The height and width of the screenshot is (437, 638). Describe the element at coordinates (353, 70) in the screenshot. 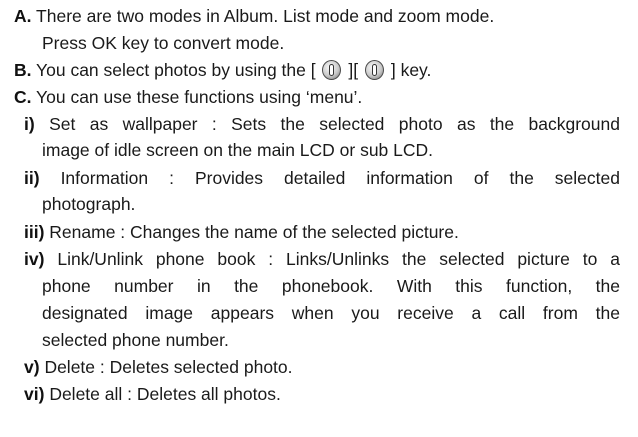

I see `item-b-text-mid: ][` at that location.